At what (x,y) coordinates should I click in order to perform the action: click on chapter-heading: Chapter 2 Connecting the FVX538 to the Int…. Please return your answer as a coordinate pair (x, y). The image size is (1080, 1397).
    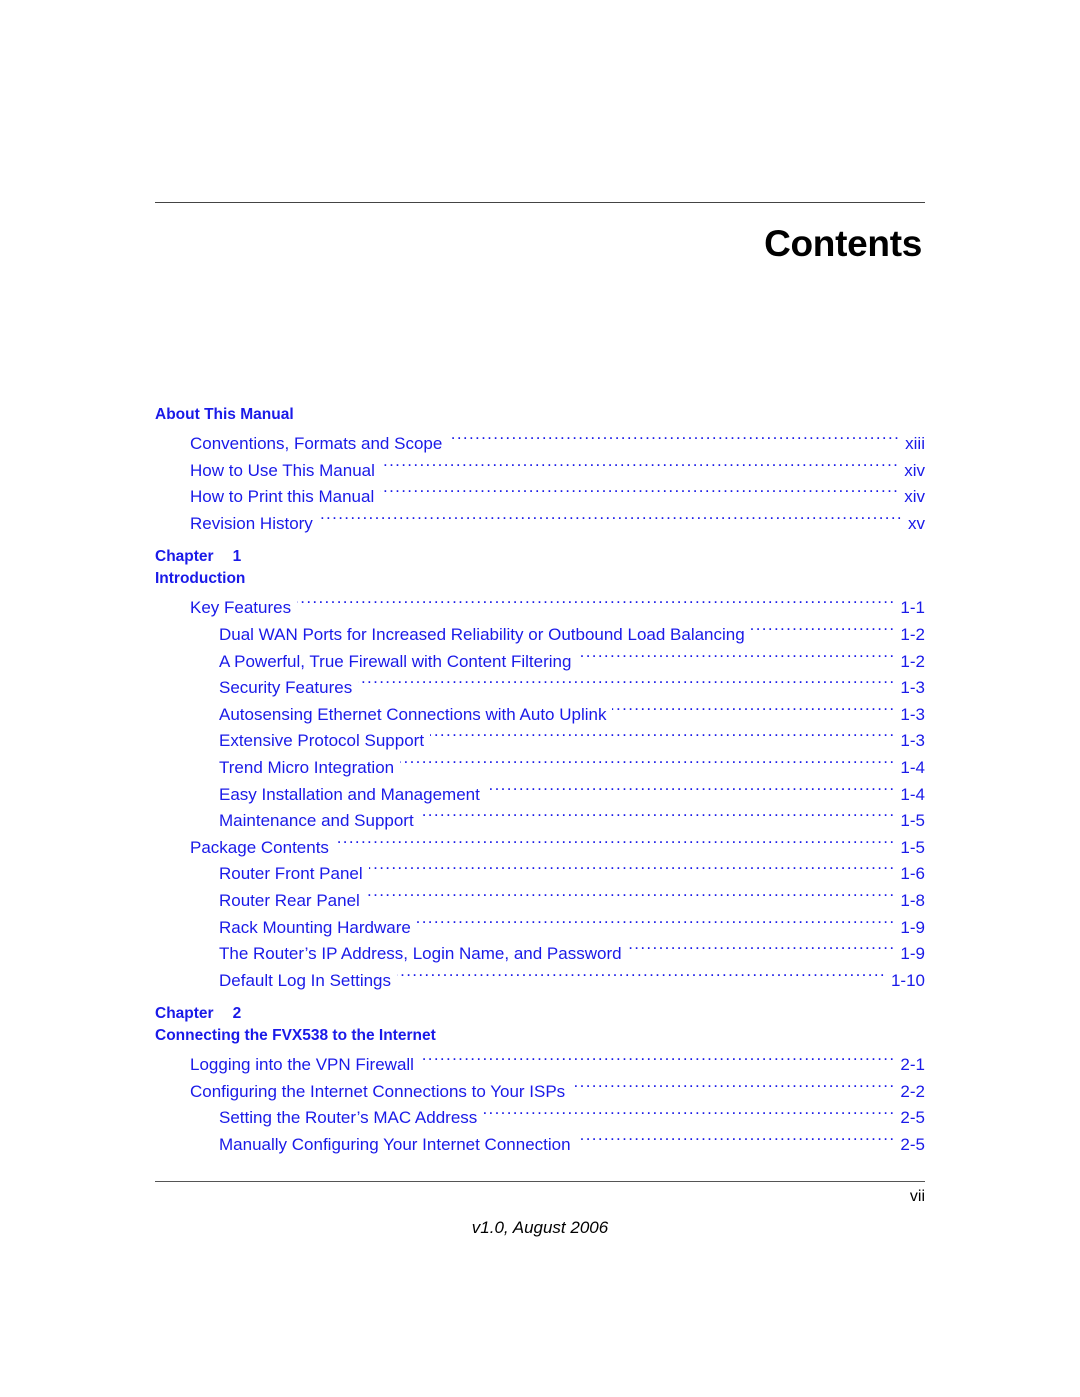
    Looking at the image, I should click on (540, 1025).